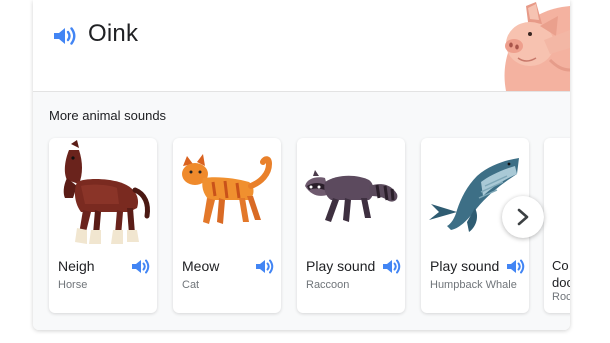  I want to click on horse-illustration, so click(106, 192).